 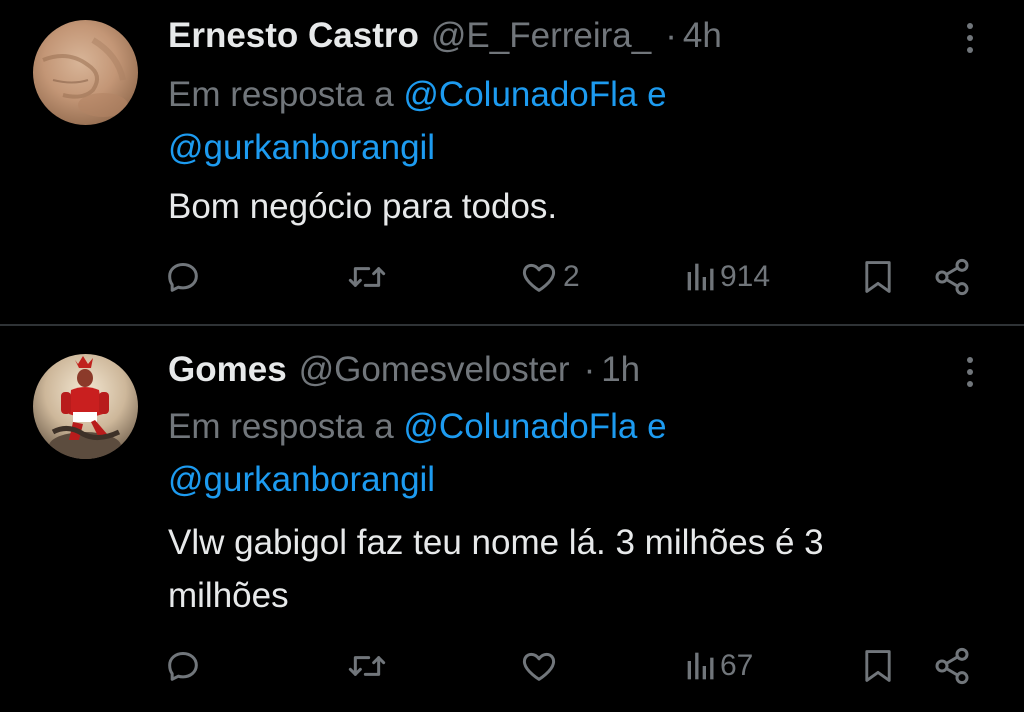 I want to click on display-name: Ernesto Castro, so click(x=293, y=36).